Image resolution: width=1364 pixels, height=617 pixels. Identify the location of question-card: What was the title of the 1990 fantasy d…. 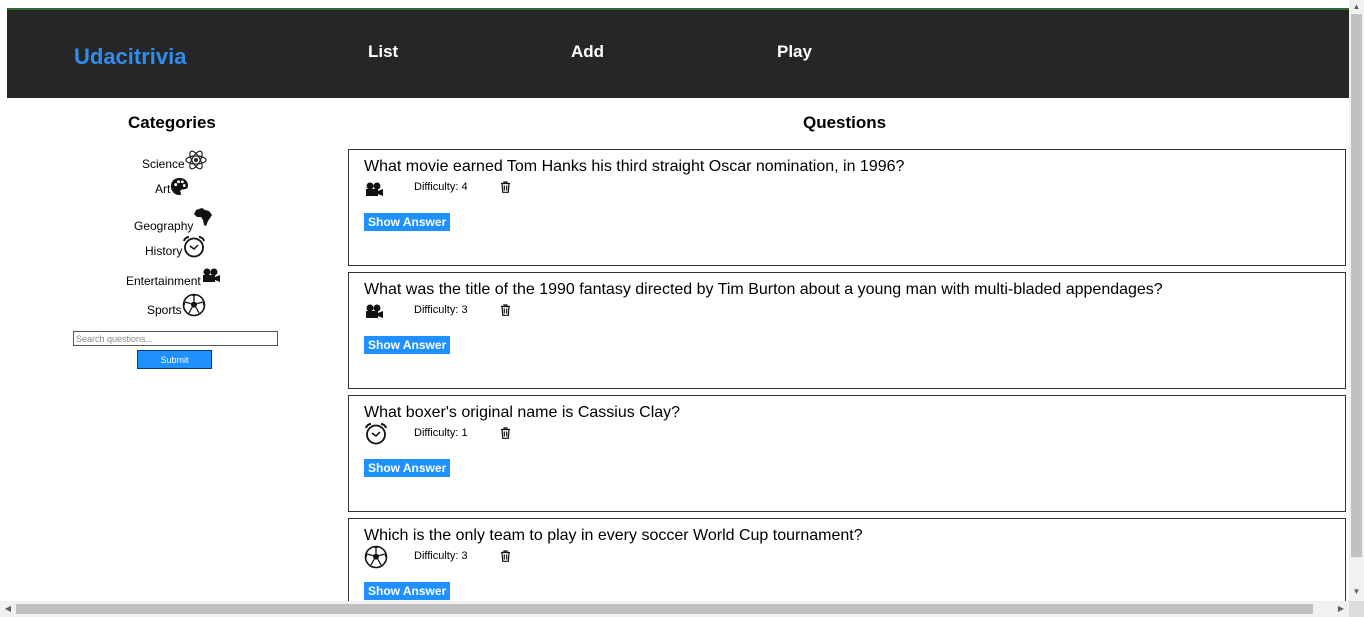
(847, 330).